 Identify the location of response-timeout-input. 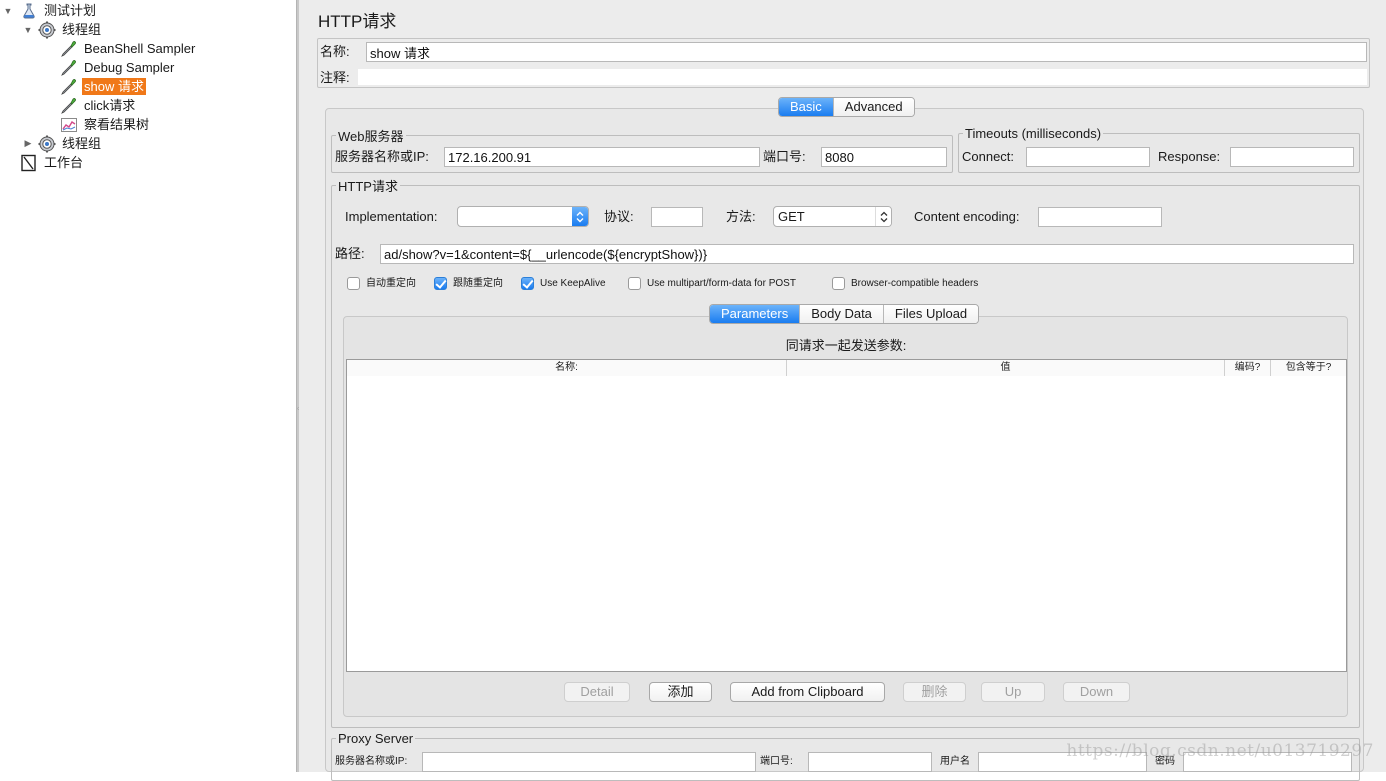
(1292, 157).